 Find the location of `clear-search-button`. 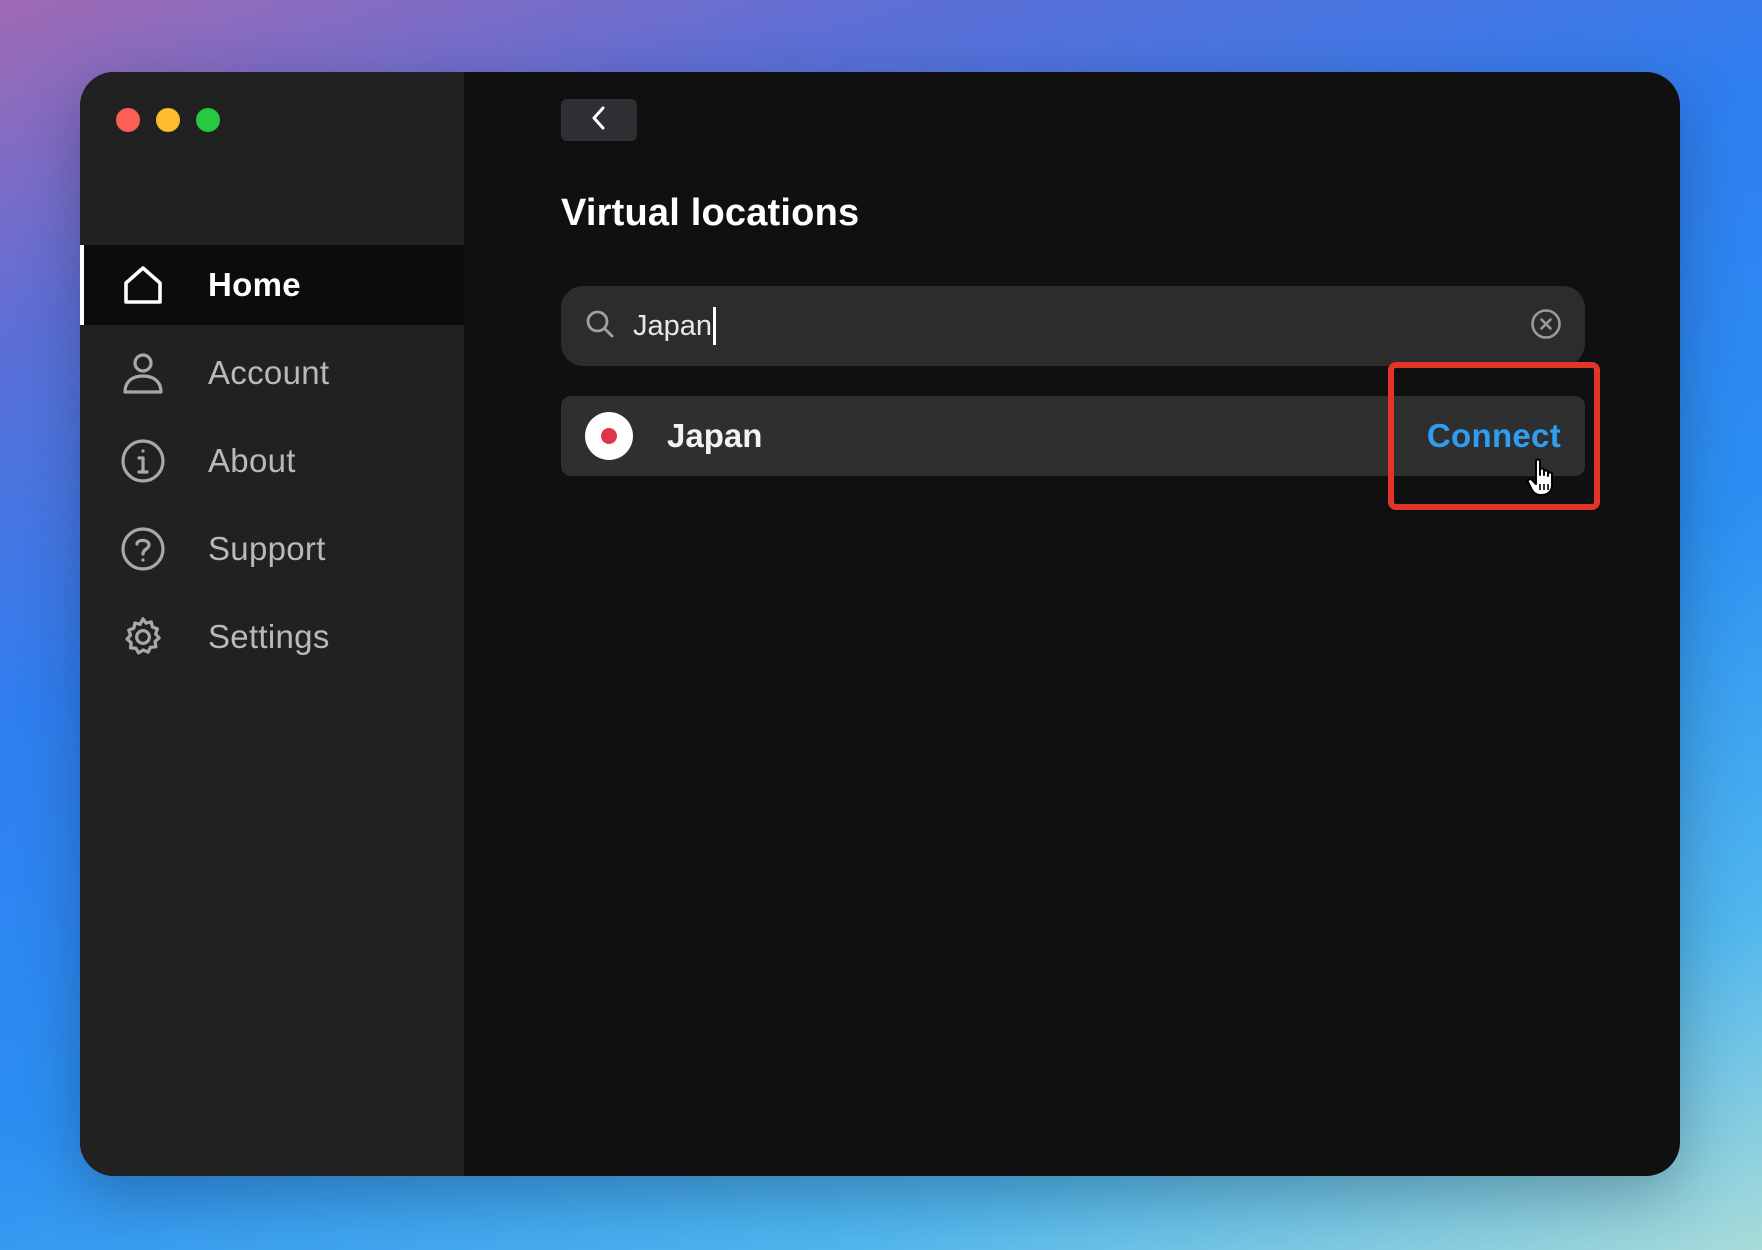

clear-search-button is located at coordinates (1546, 326).